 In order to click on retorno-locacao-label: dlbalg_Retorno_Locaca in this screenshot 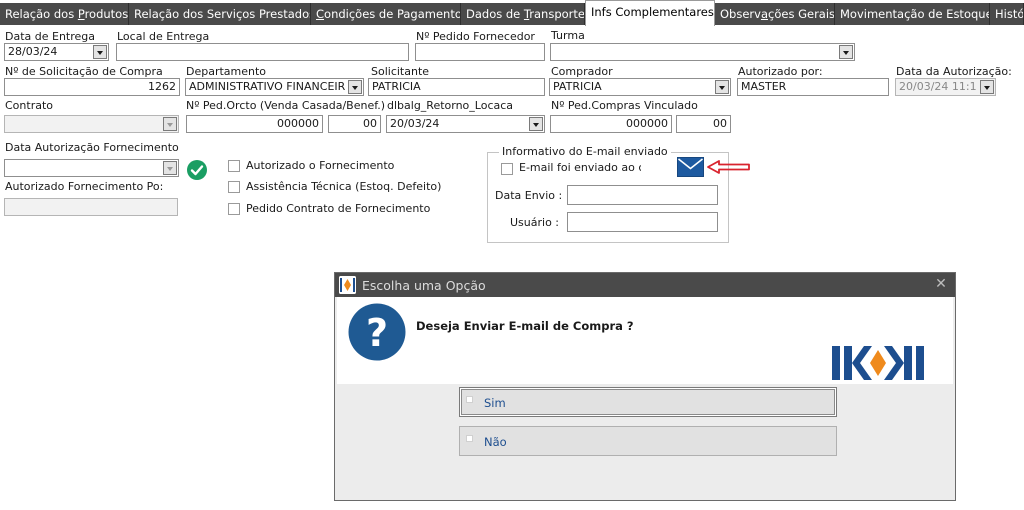, I will do `click(450, 105)`.